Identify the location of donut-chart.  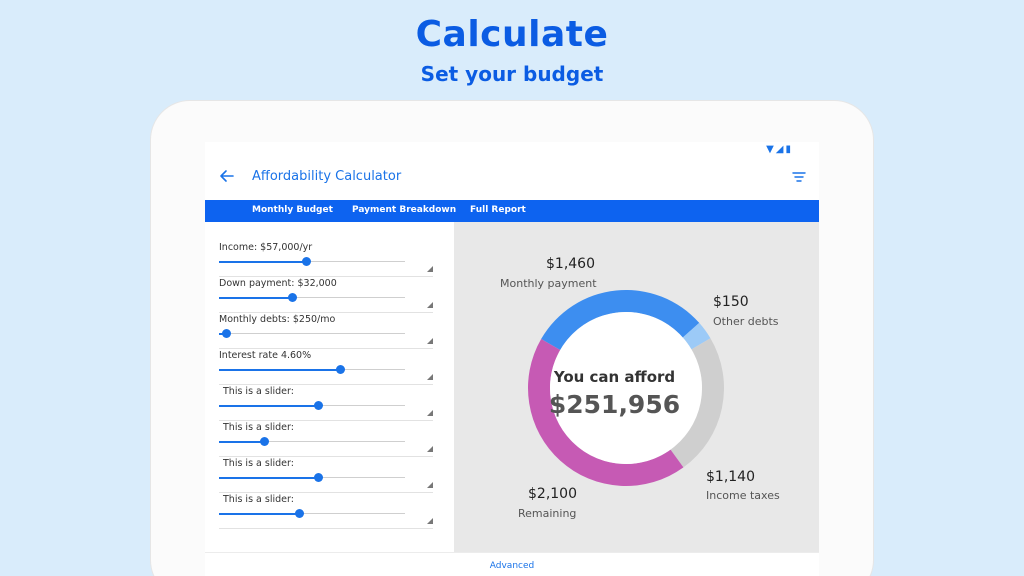
(626, 388).